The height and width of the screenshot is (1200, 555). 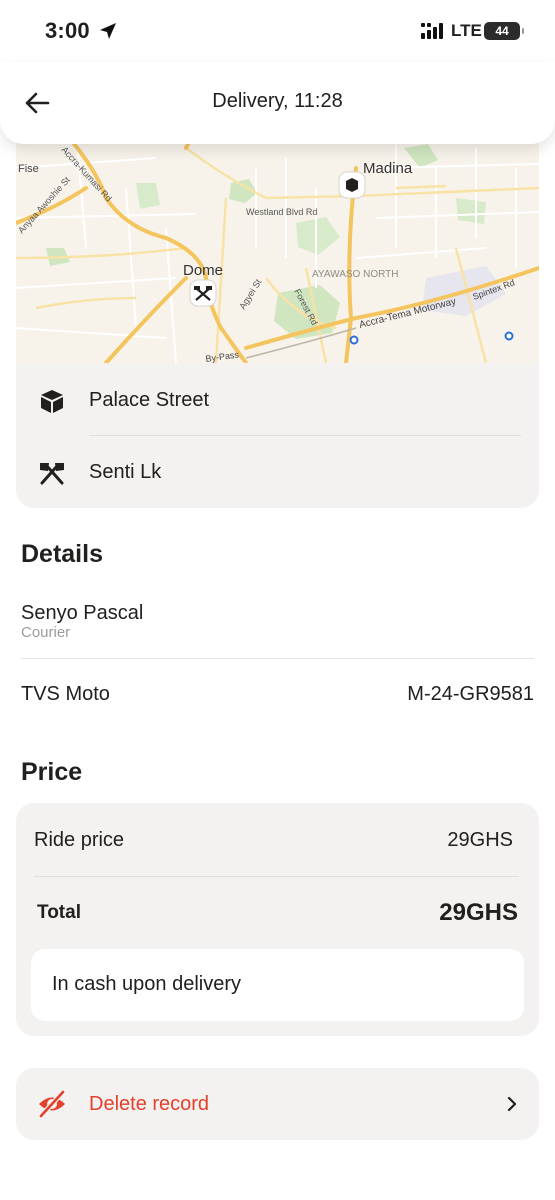 What do you see at coordinates (52, 1104) in the screenshot?
I see `eye-off-icon` at bounding box center [52, 1104].